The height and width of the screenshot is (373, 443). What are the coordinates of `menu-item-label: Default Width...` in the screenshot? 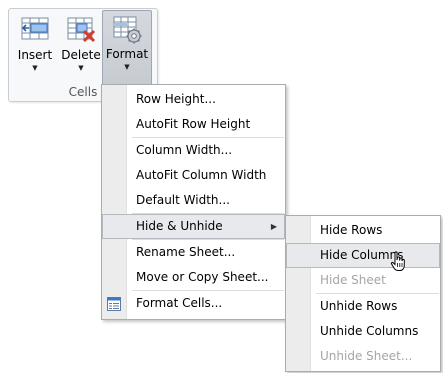 It's located at (183, 200).